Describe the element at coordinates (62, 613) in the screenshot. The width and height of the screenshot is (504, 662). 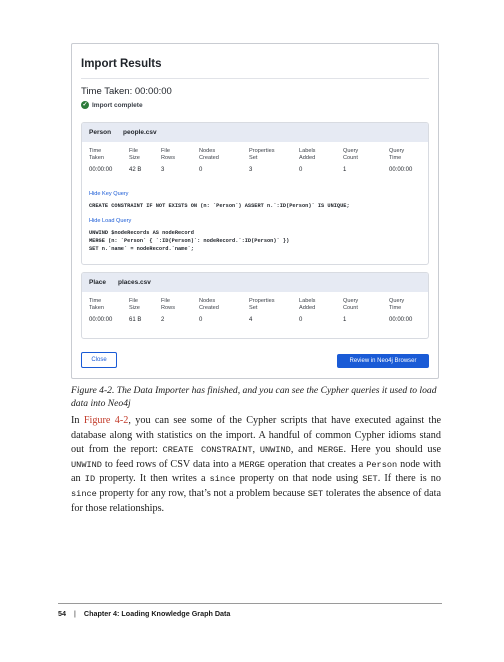
I see `page-number: 54` at that location.